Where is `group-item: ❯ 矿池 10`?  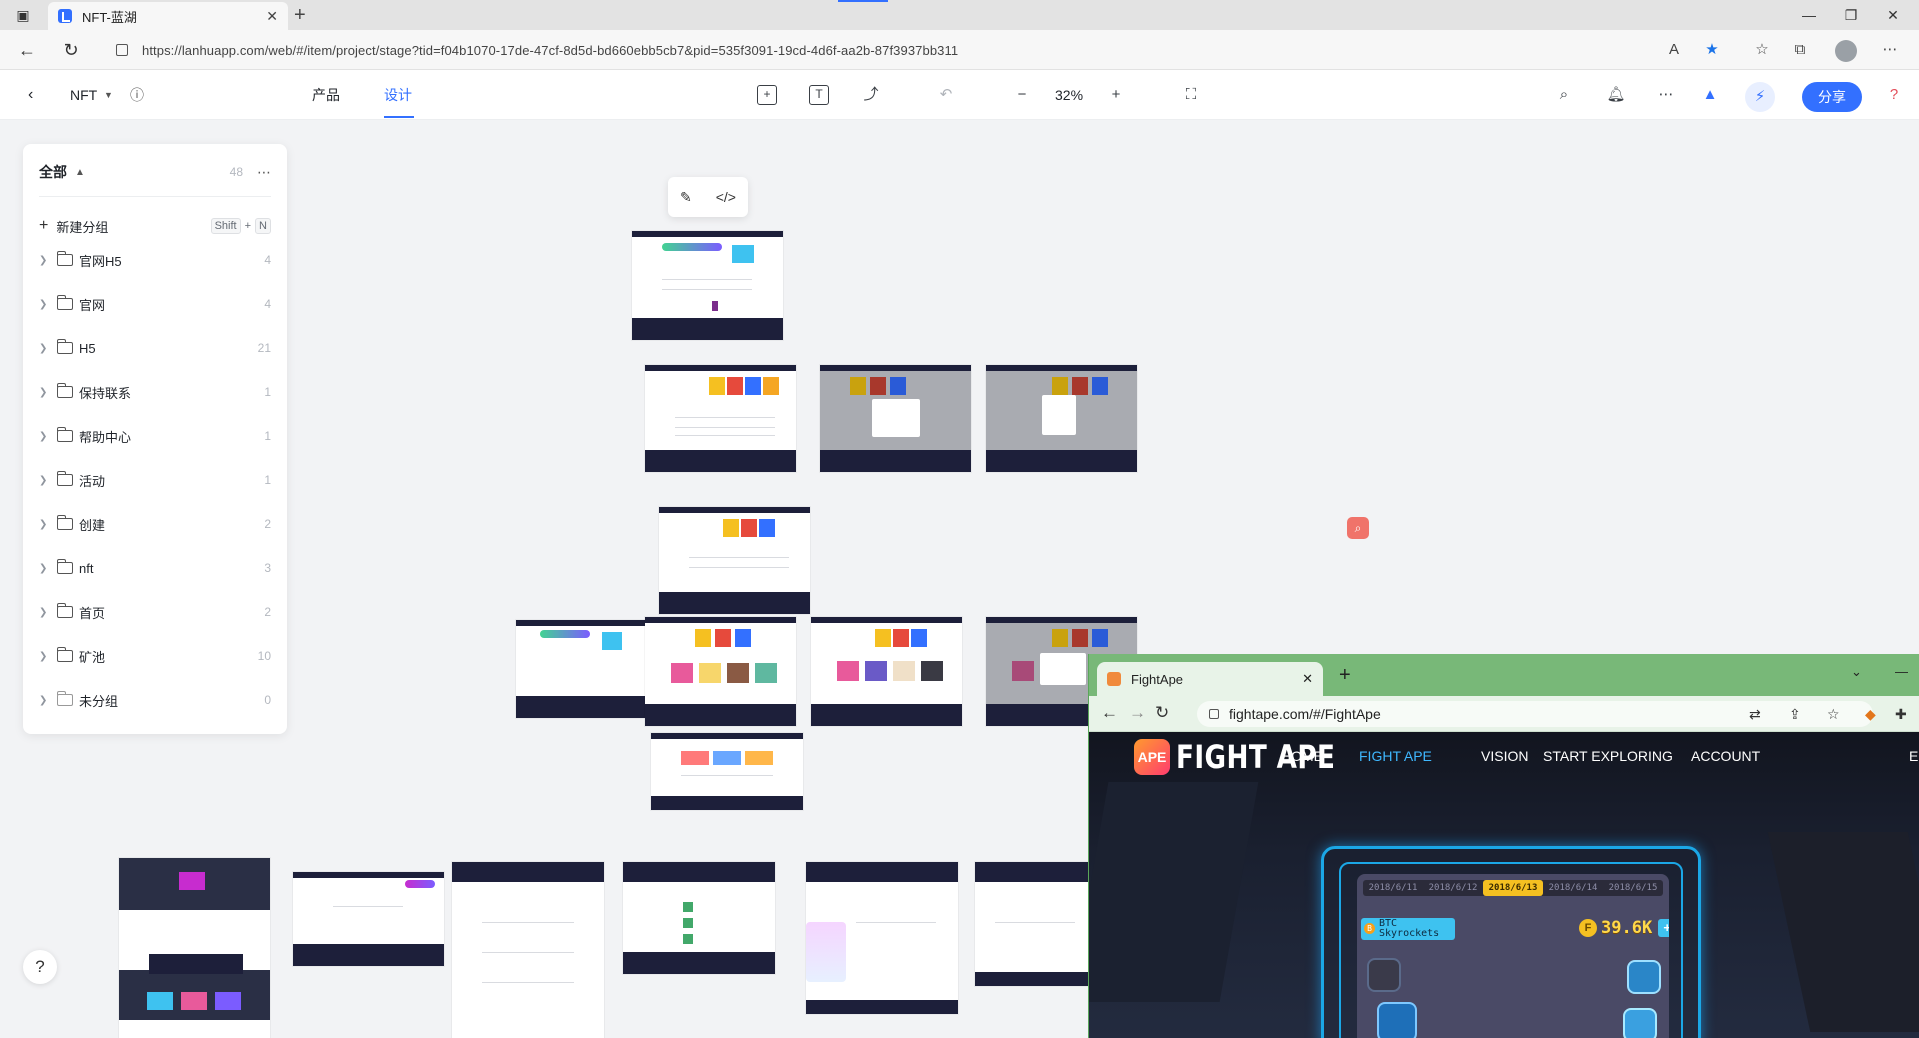 group-item: ❯ 矿池 10 is located at coordinates (155, 656).